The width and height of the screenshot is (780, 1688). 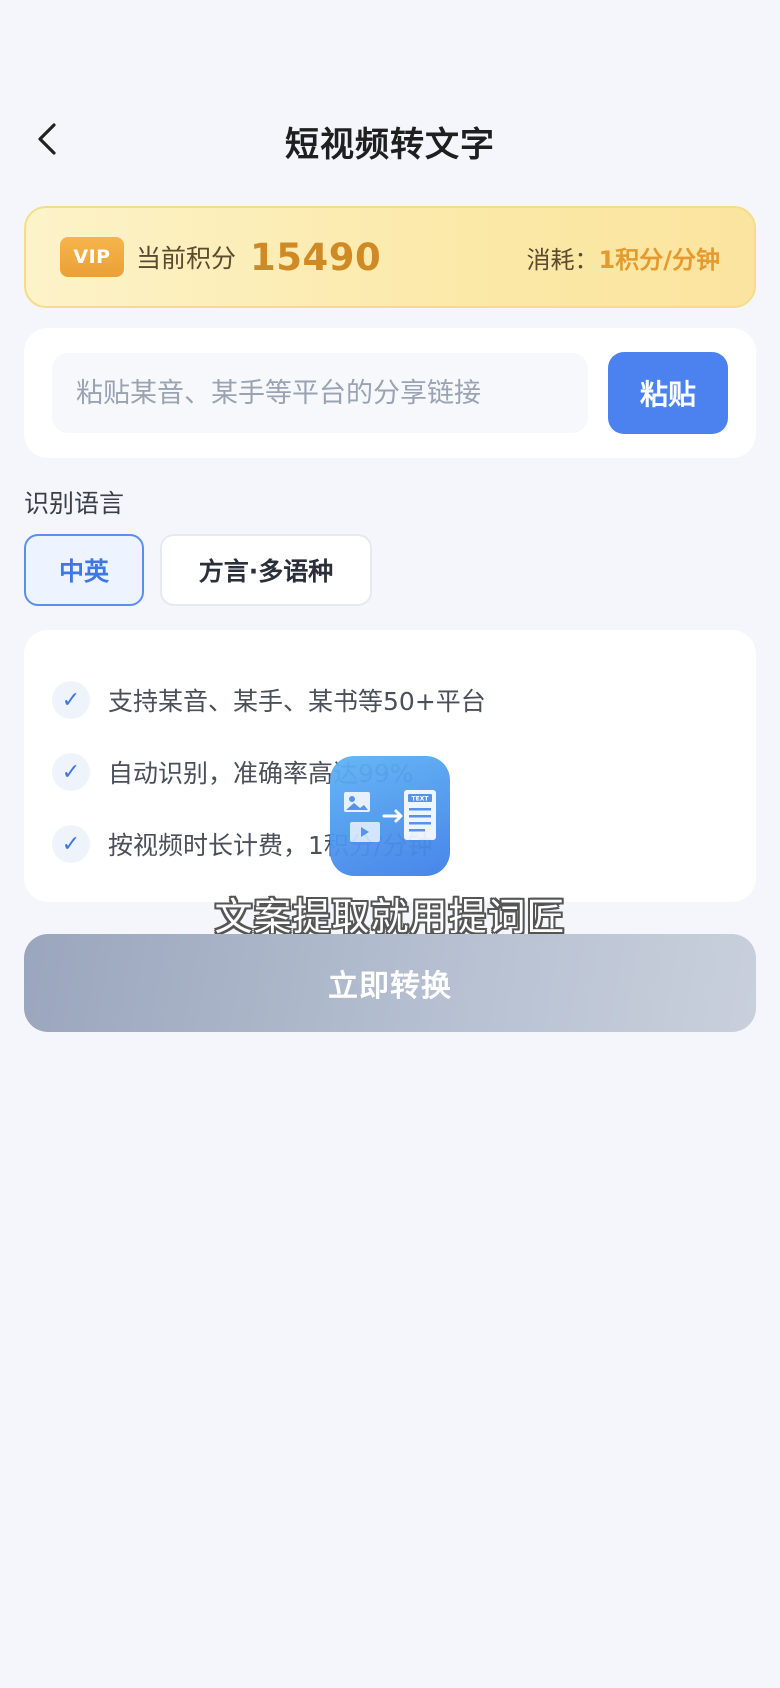 What do you see at coordinates (390, 145) in the screenshot?
I see `page-title: 短视频转文字` at bounding box center [390, 145].